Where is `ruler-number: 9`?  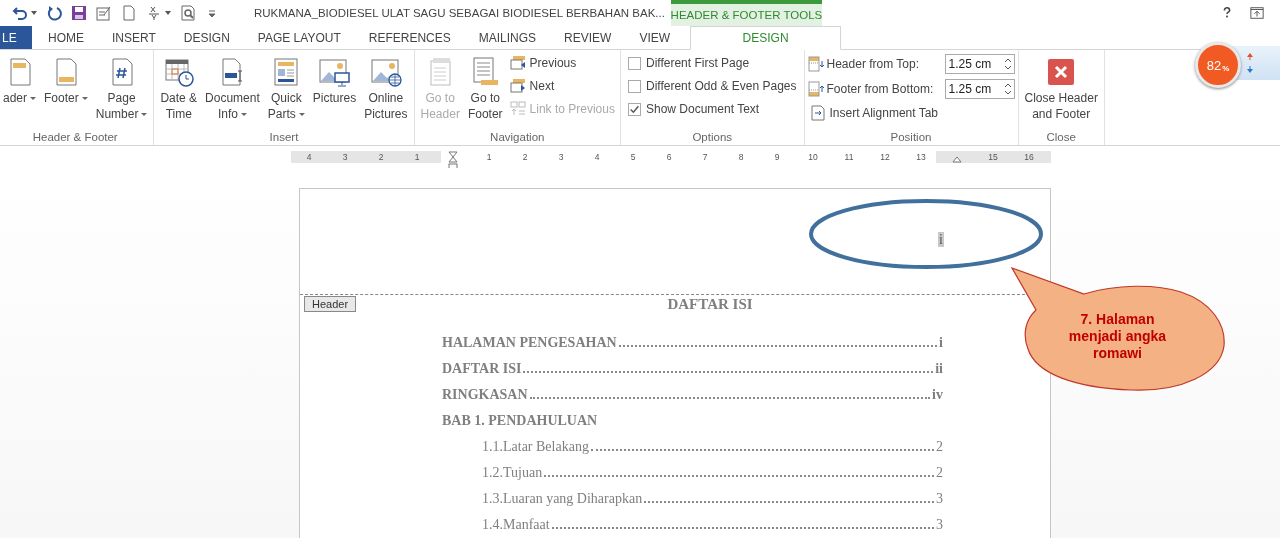
ruler-number: 9 is located at coordinates (777, 157).